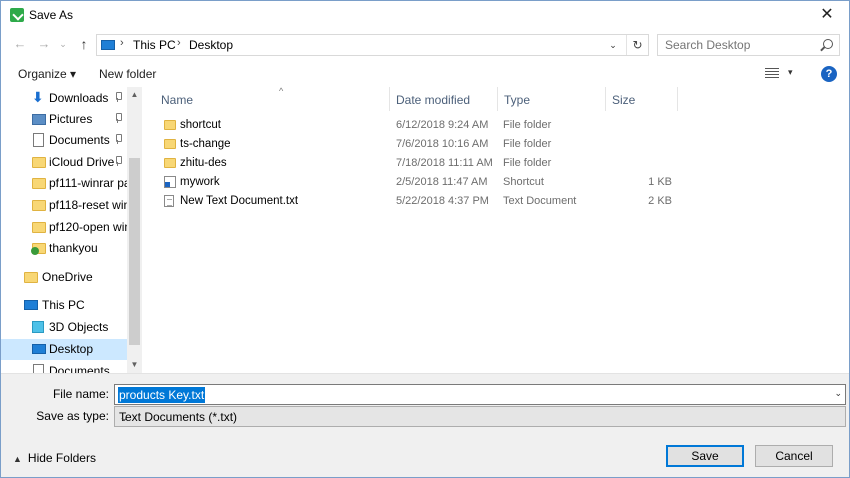 The image size is (850, 478). Describe the element at coordinates (79, 327) in the screenshot. I see `tree-item-label: 3D Objects` at that location.